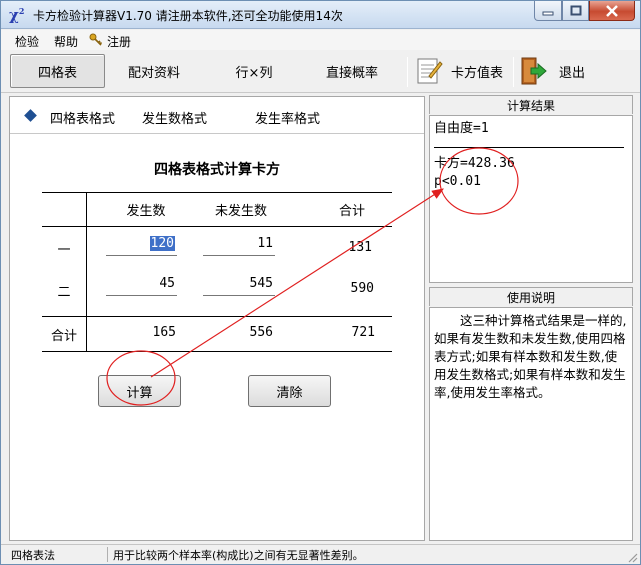 The width and height of the screenshot is (641, 565). I want to click on tab-row-by-column: 行×列, so click(254, 71).